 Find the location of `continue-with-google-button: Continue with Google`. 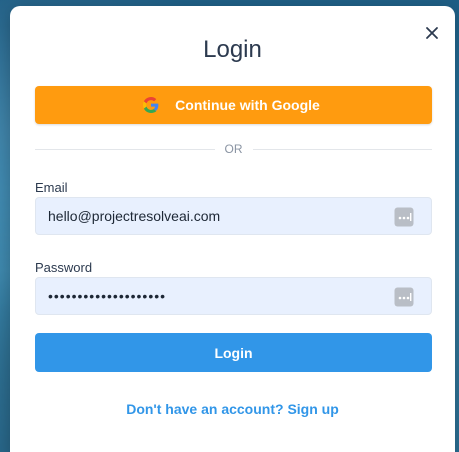

continue-with-google-button: Continue with Google is located at coordinates (233, 105).